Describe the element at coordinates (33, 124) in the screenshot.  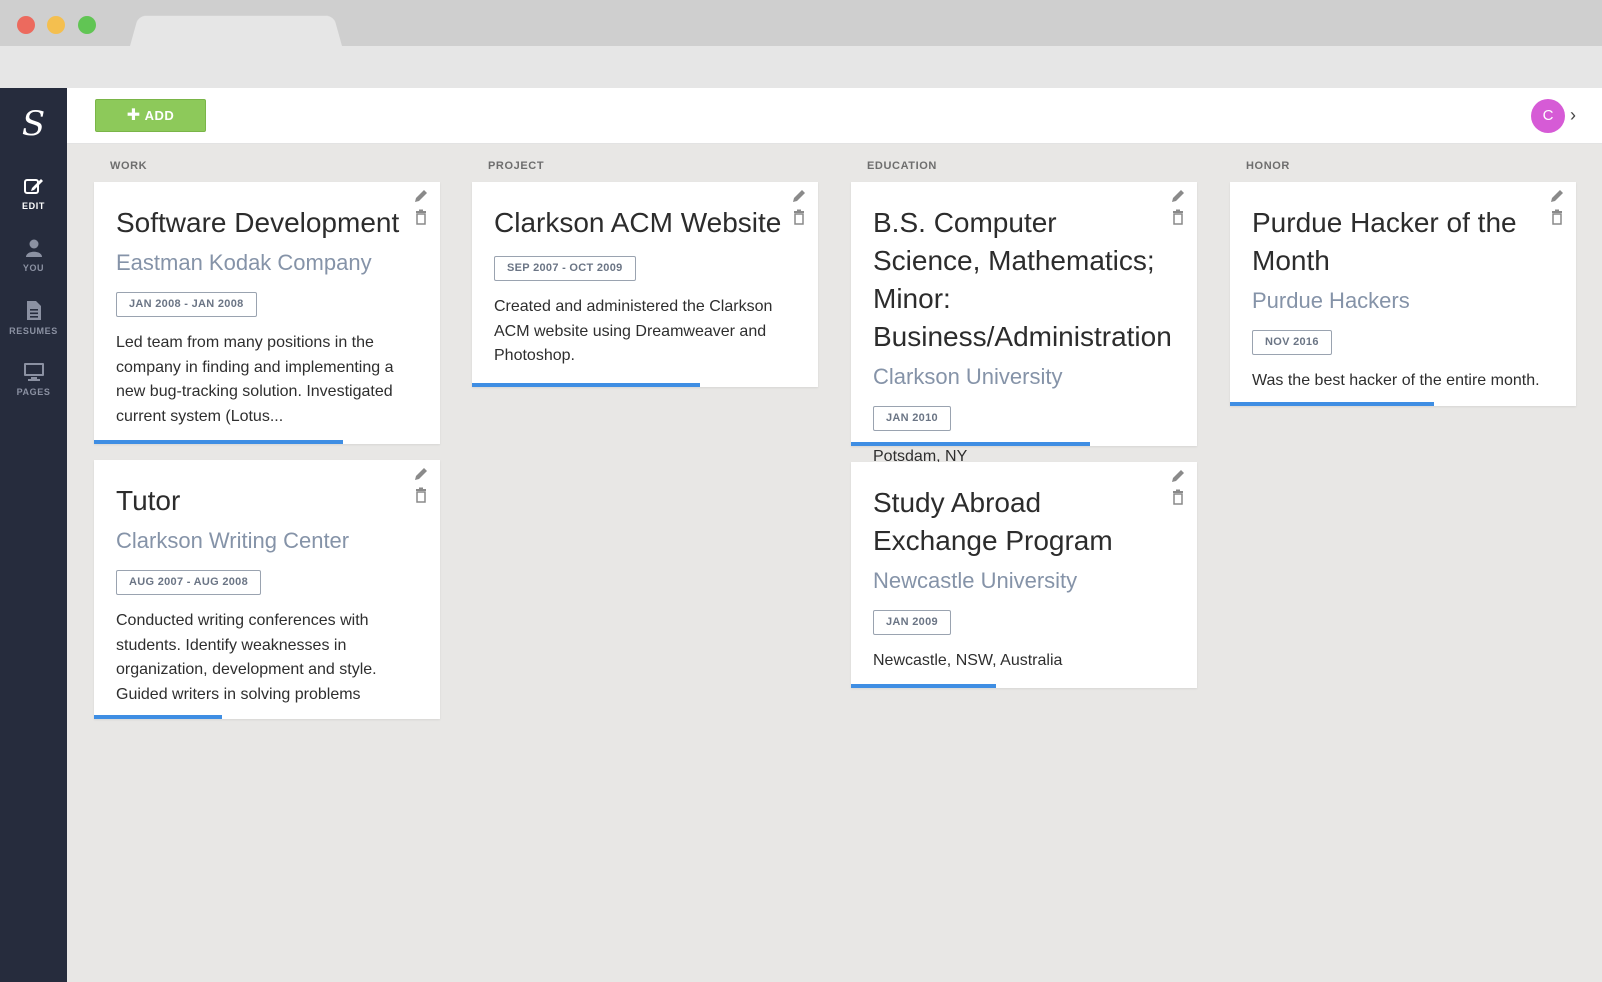
I see `app-logo: S` at that location.